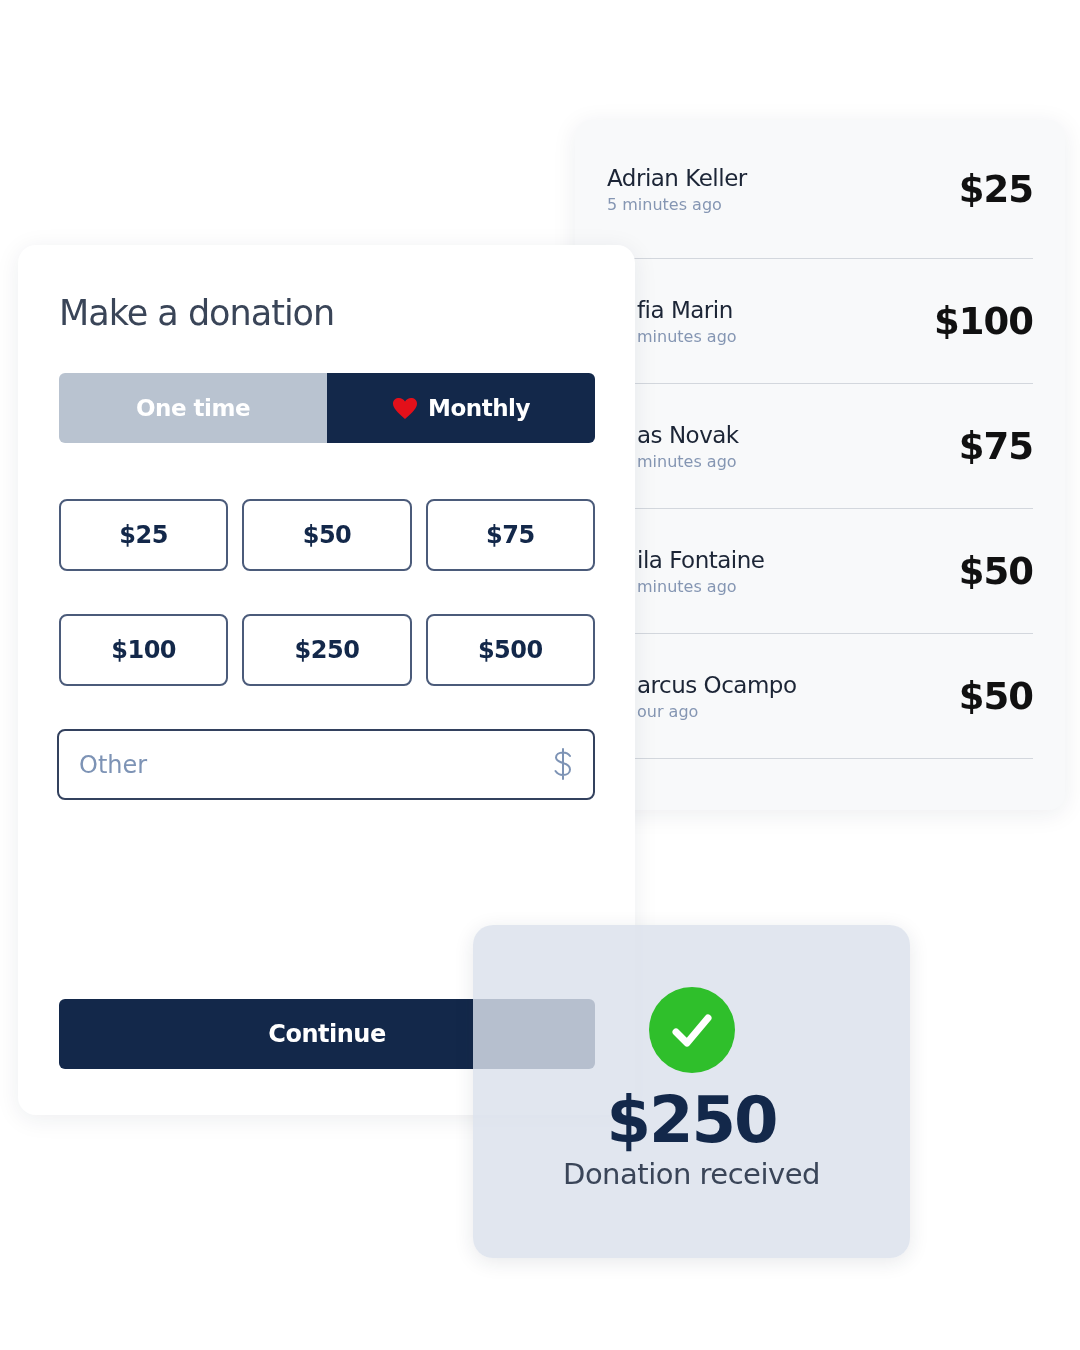 This screenshot has height=1350, width=1080. I want to click on donation-amount: $75, so click(995, 446).